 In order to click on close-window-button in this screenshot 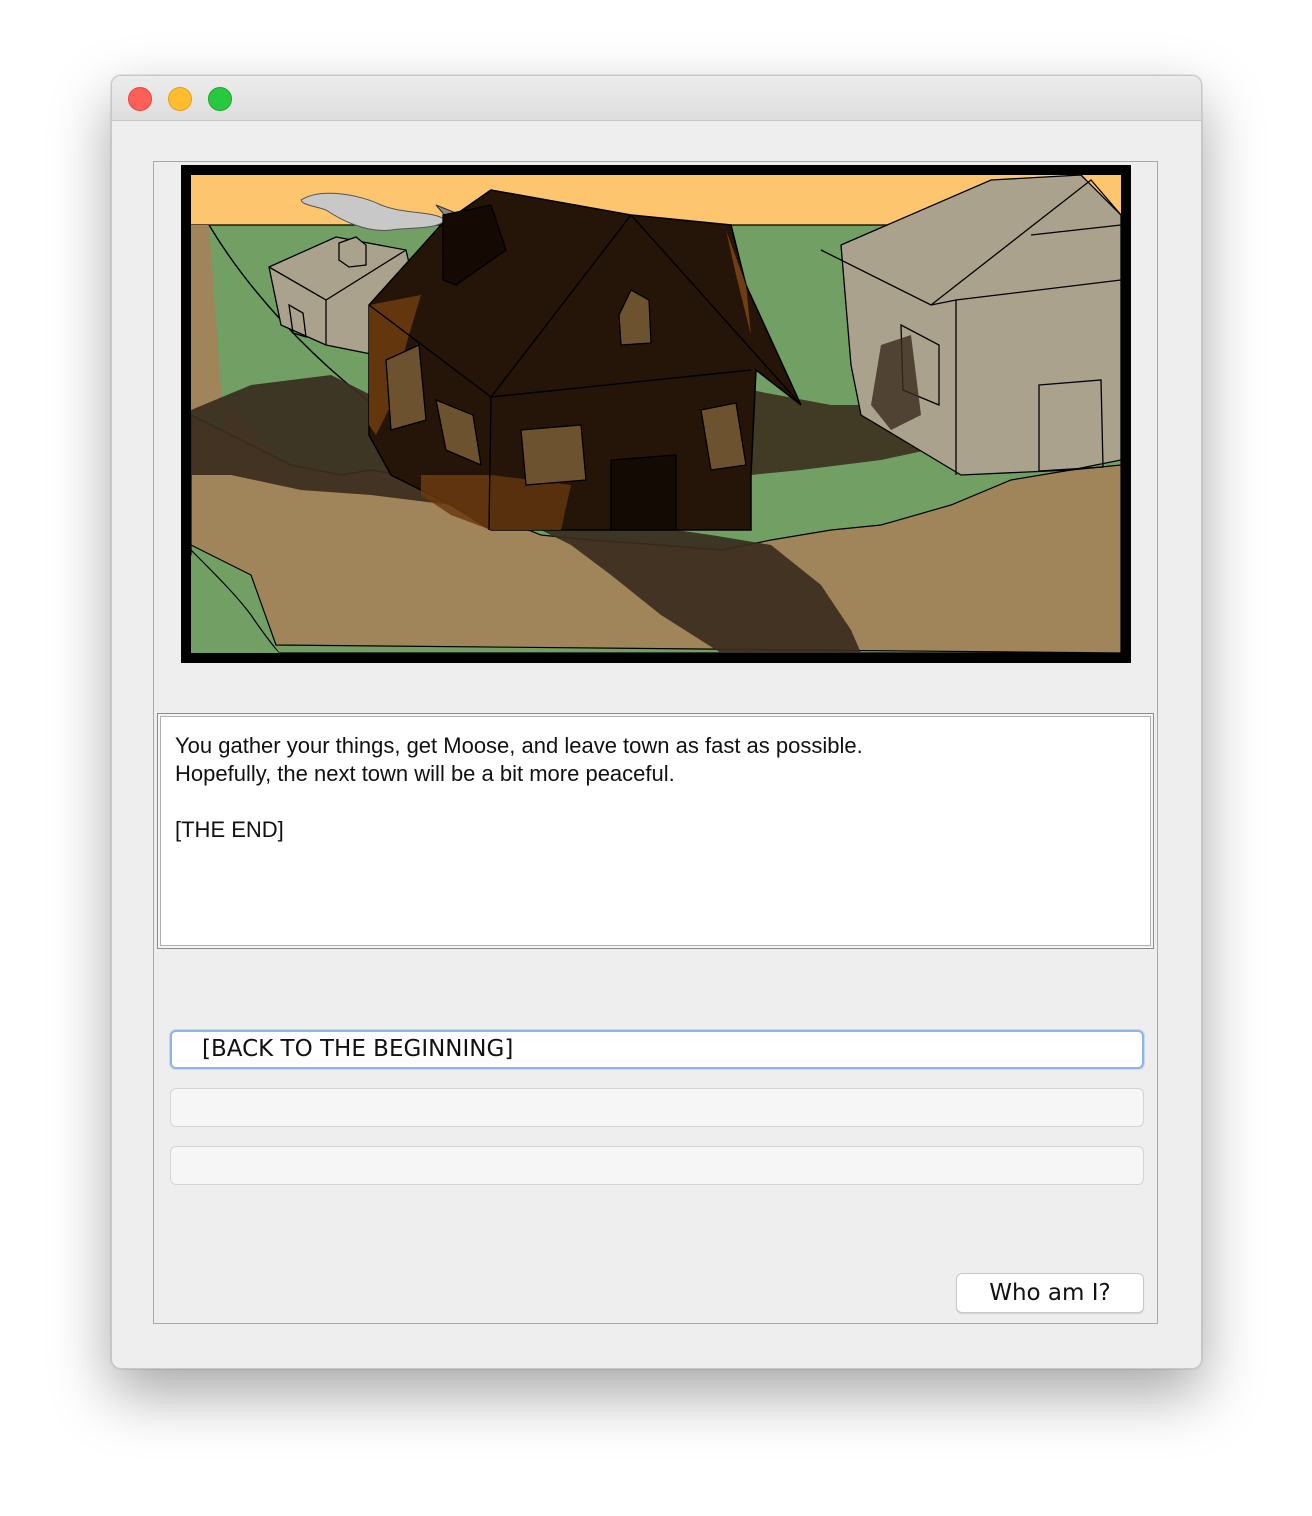, I will do `click(140, 99)`.